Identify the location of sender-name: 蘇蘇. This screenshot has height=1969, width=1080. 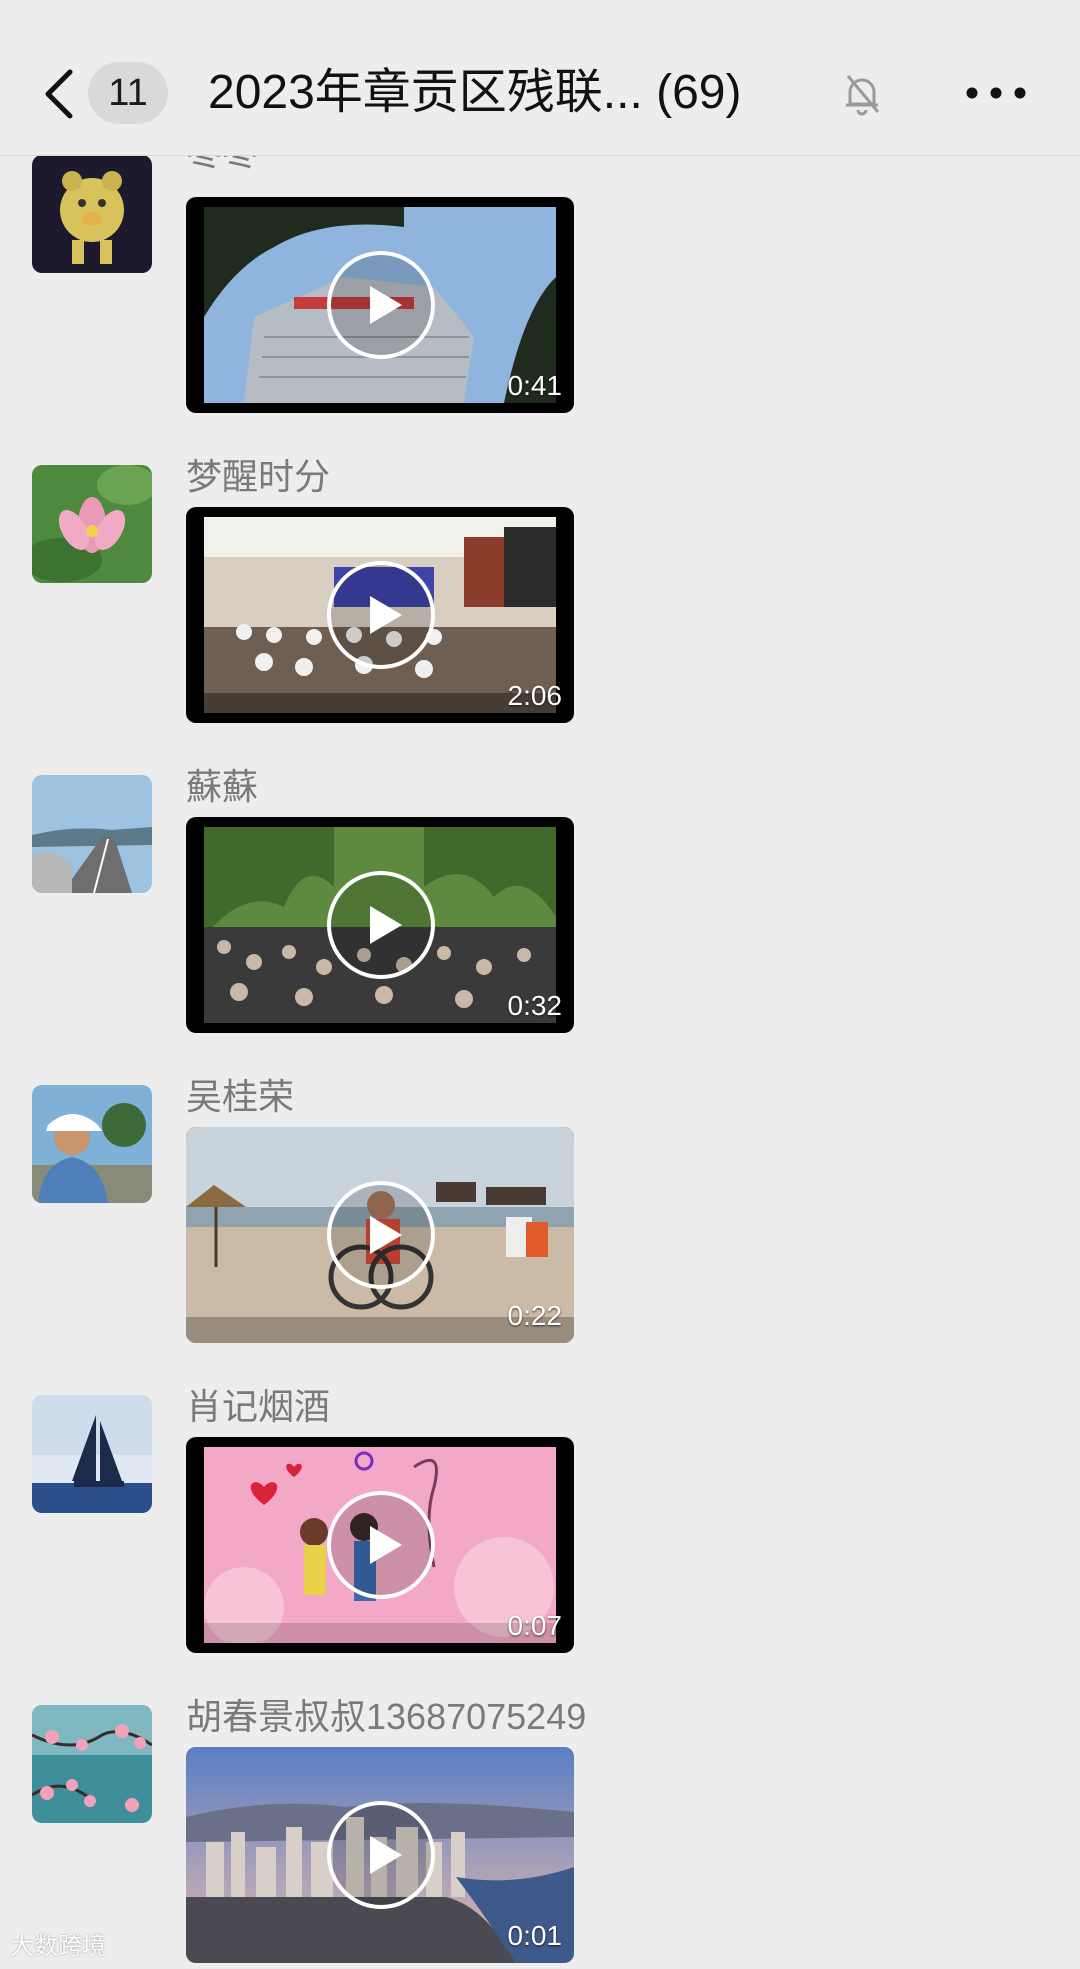
(222, 786).